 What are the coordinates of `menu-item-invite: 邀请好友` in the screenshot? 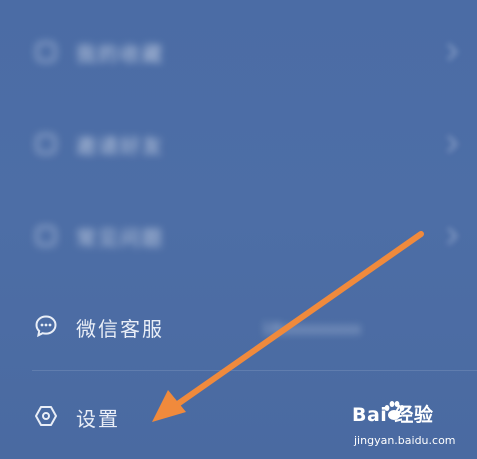 It's located at (238, 144).